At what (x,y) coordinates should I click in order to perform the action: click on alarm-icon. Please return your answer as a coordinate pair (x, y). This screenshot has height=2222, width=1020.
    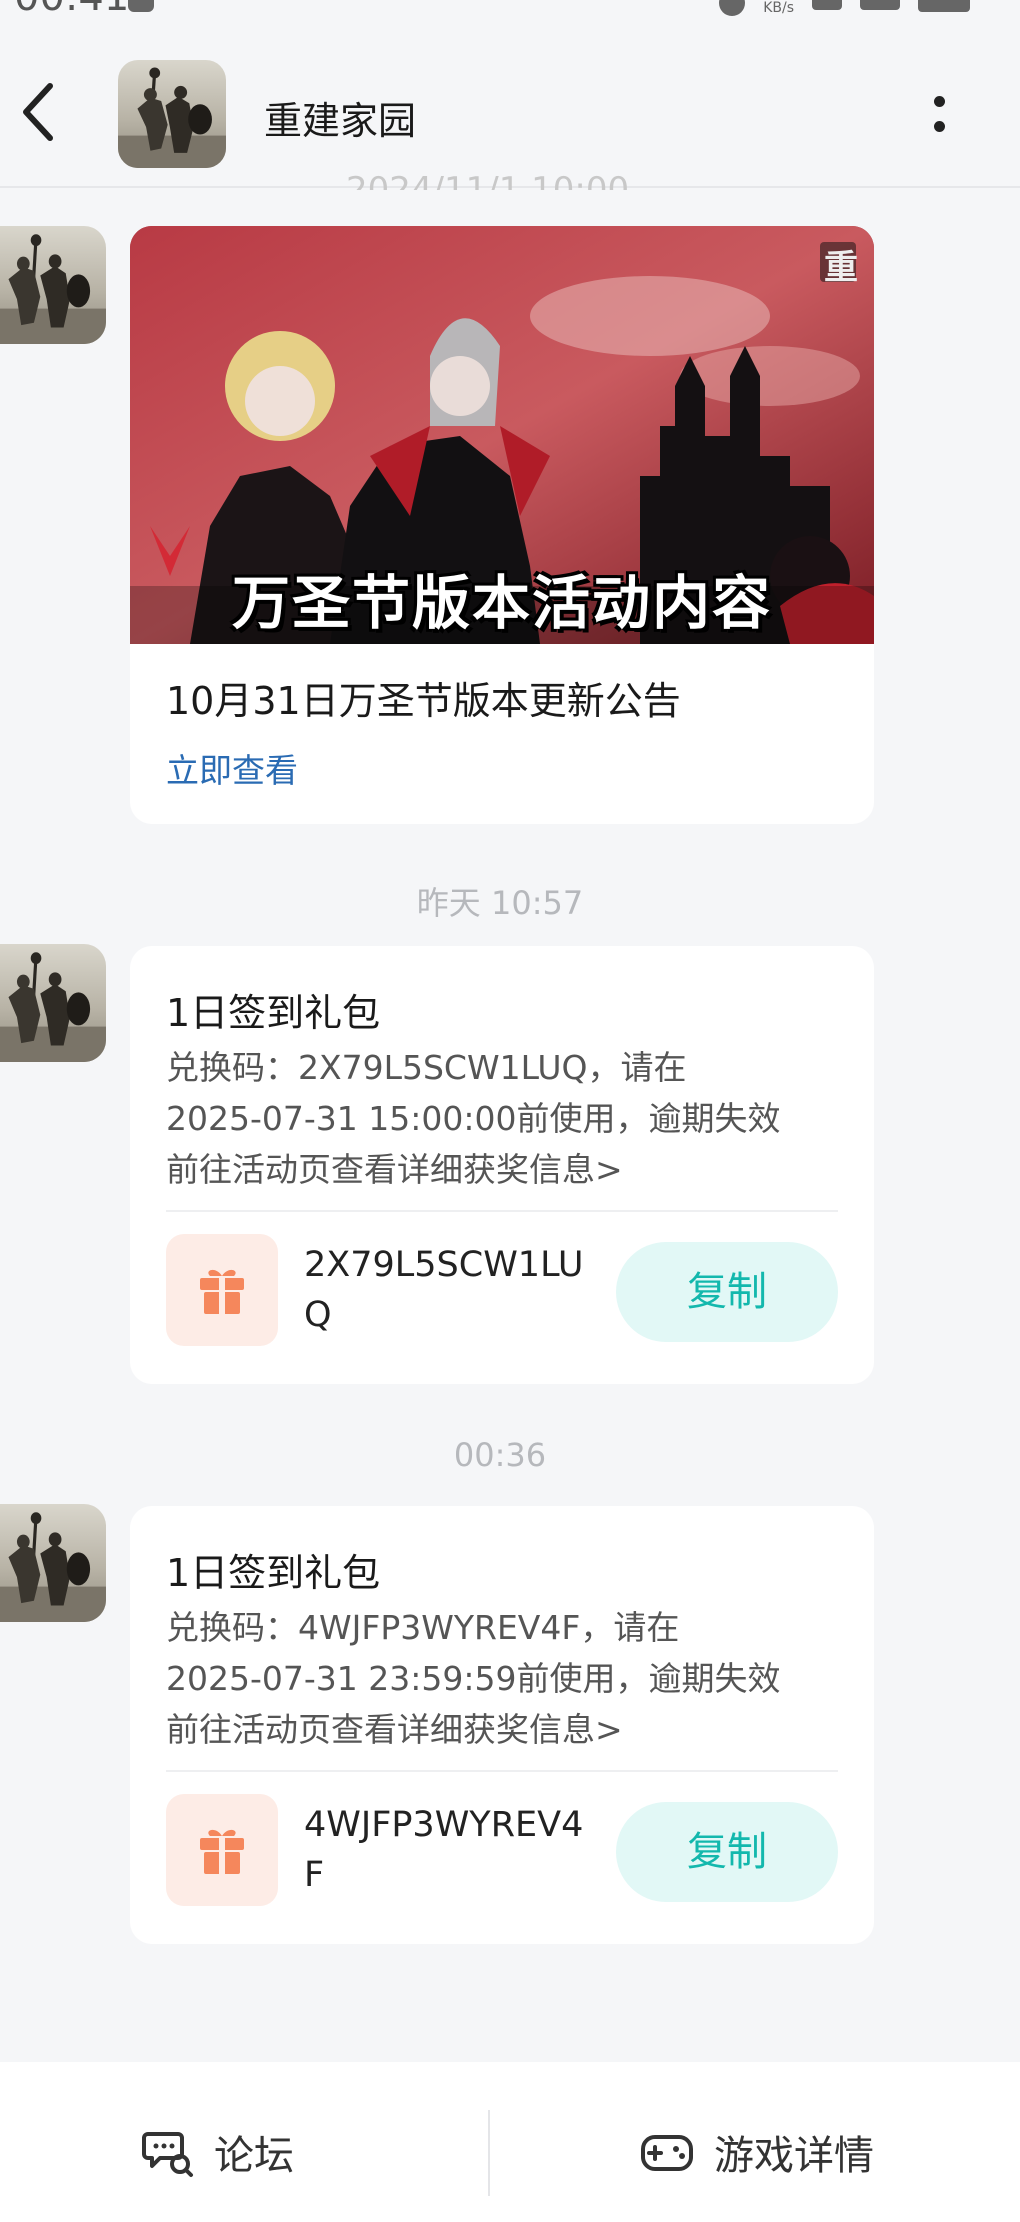
    Looking at the image, I should click on (732, 8).